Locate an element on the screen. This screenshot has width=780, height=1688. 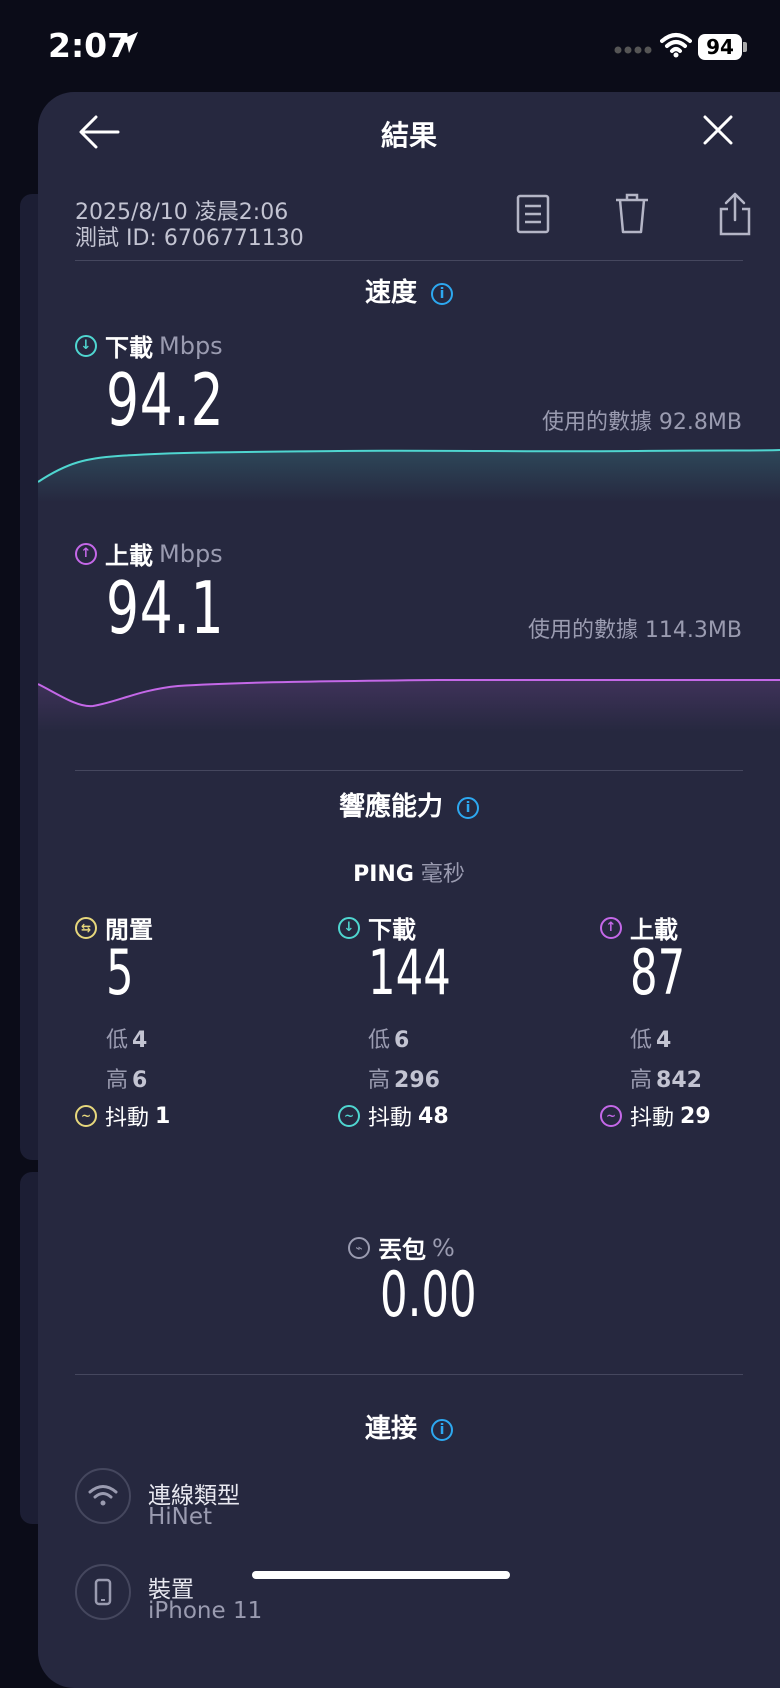
close-icon is located at coordinates (718, 130).